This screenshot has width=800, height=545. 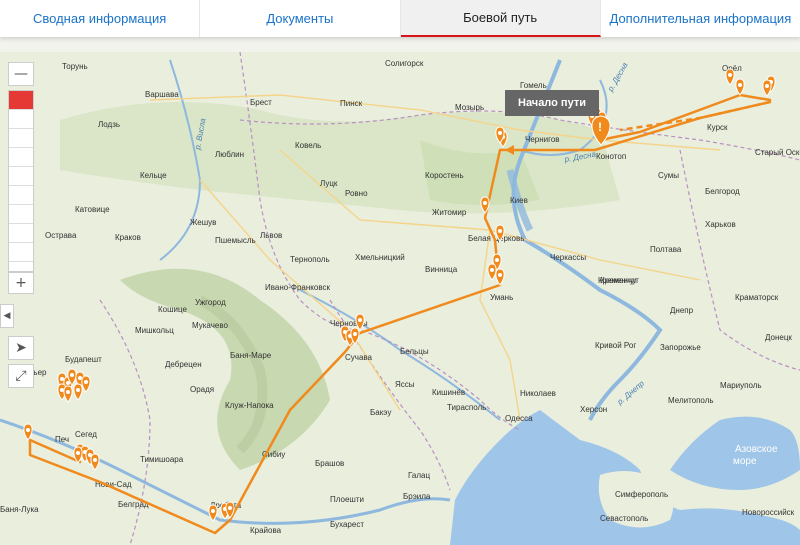 What do you see at coordinates (722, 191) in the screenshot?
I see `city-label: Белгород` at bounding box center [722, 191].